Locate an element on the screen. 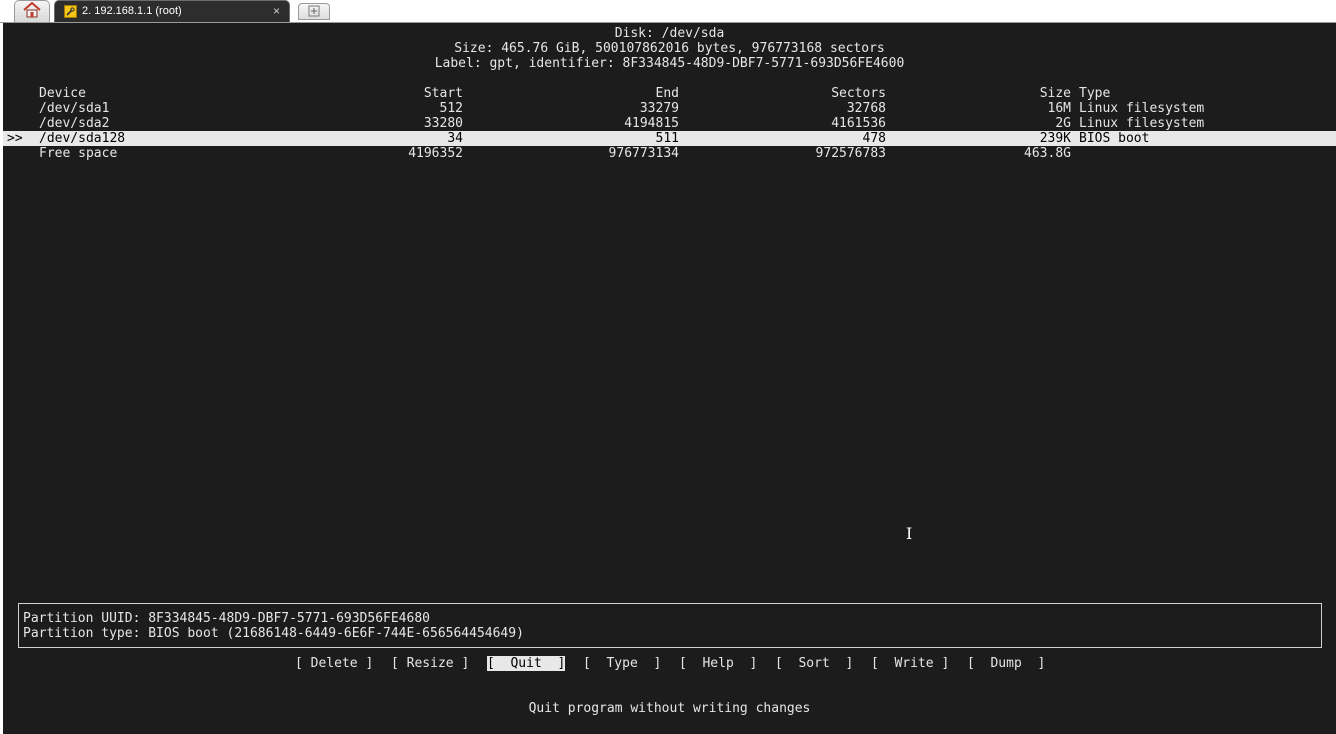 This screenshot has width=1336, height=734. col-device: Device is located at coordinates (62, 93).